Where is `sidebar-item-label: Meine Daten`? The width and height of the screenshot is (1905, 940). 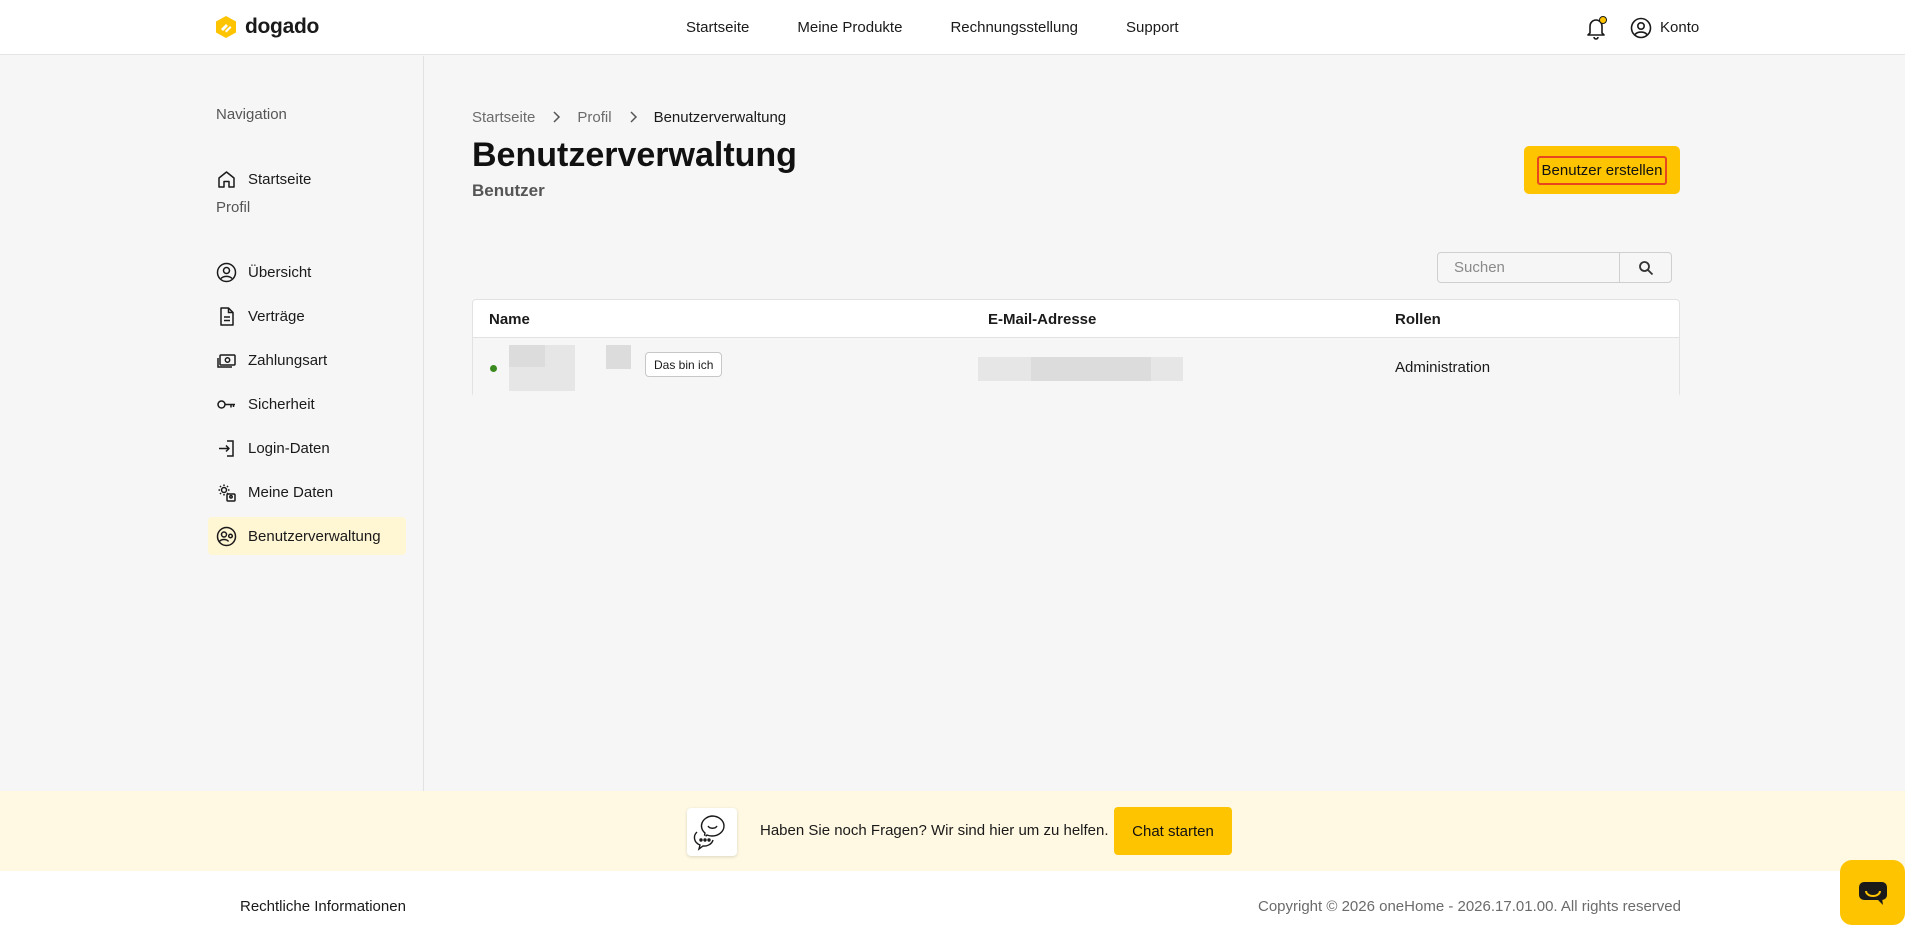
sidebar-item-label: Meine Daten is located at coordinates (291, 492).